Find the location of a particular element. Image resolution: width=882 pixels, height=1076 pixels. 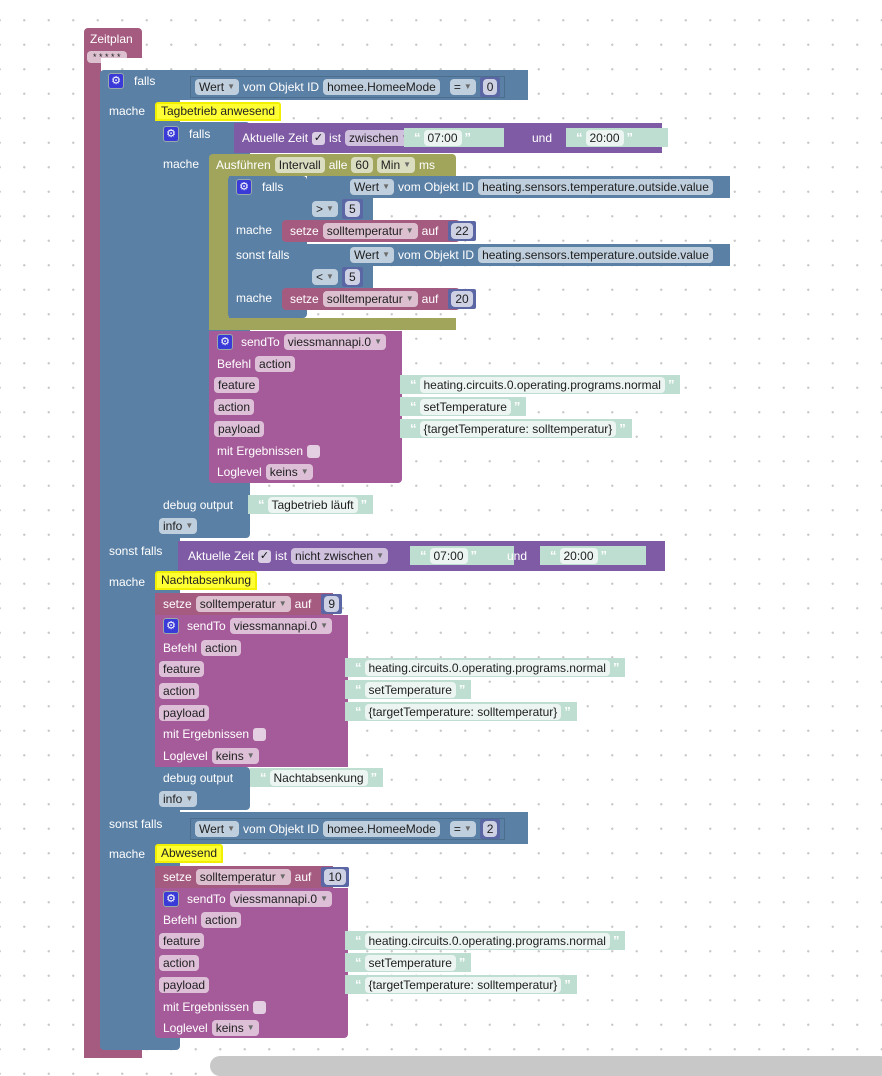

horizontal-scrollbar is located at coordinates (546, 1066).